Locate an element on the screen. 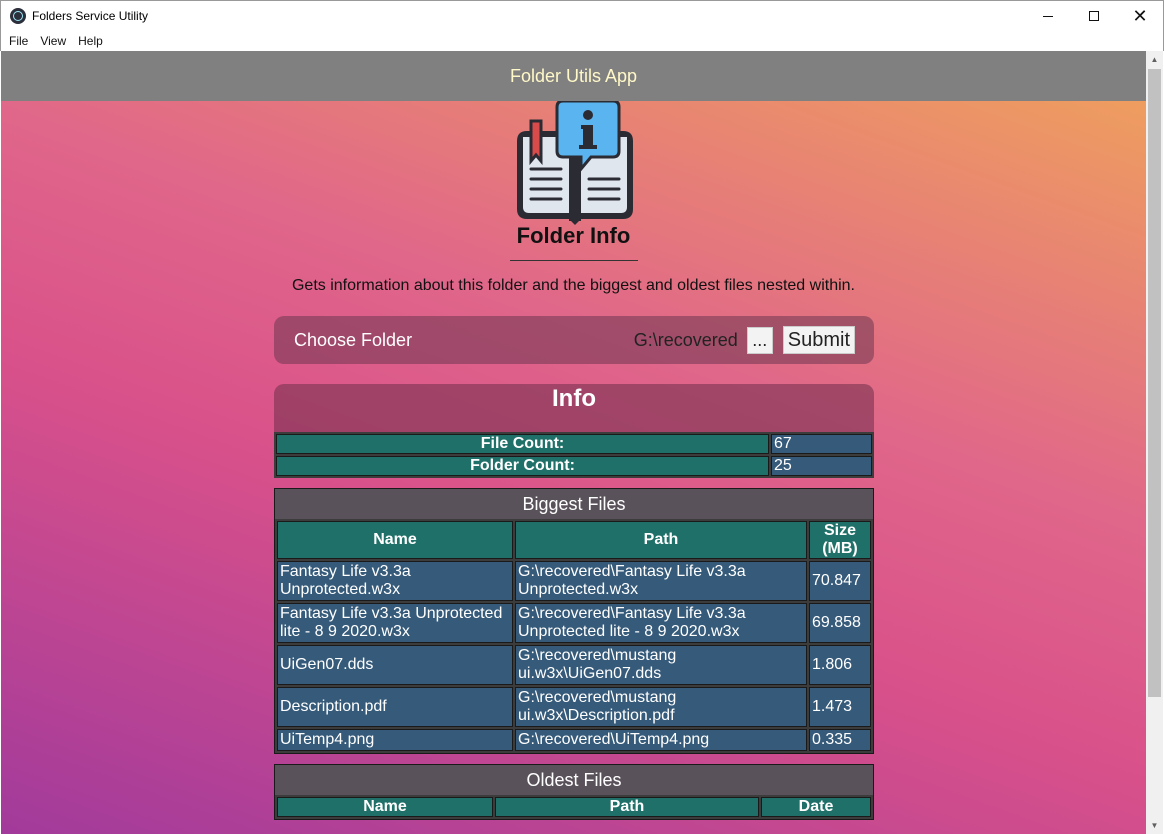  table-header-row: Name Path Size (MB) is located at coordinates (574, 540).